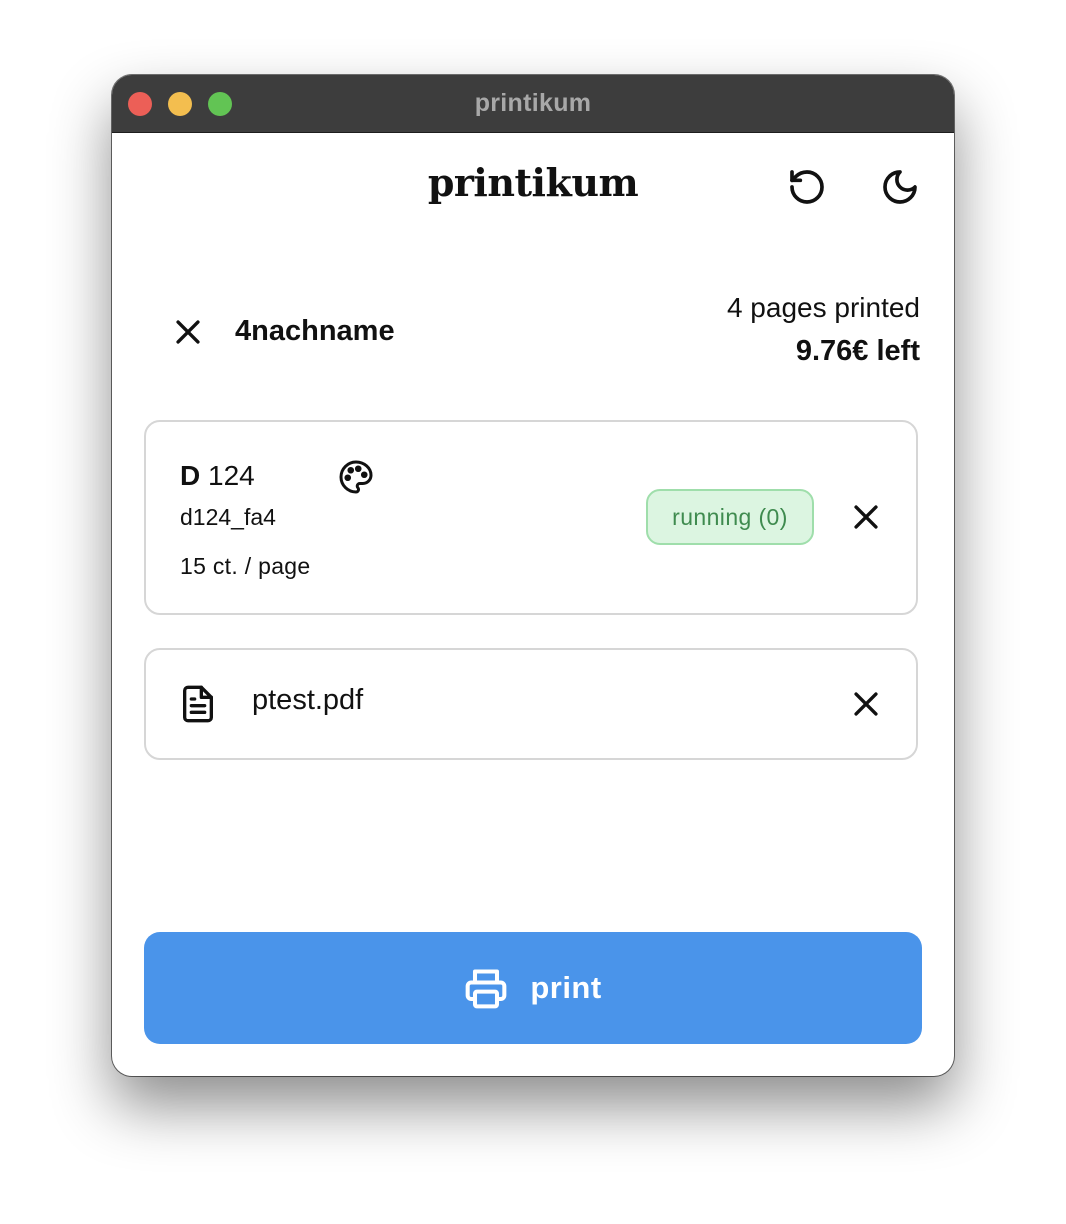 The image size is (1066, 1224). I want to click on print-button: print, so click(533, 988).